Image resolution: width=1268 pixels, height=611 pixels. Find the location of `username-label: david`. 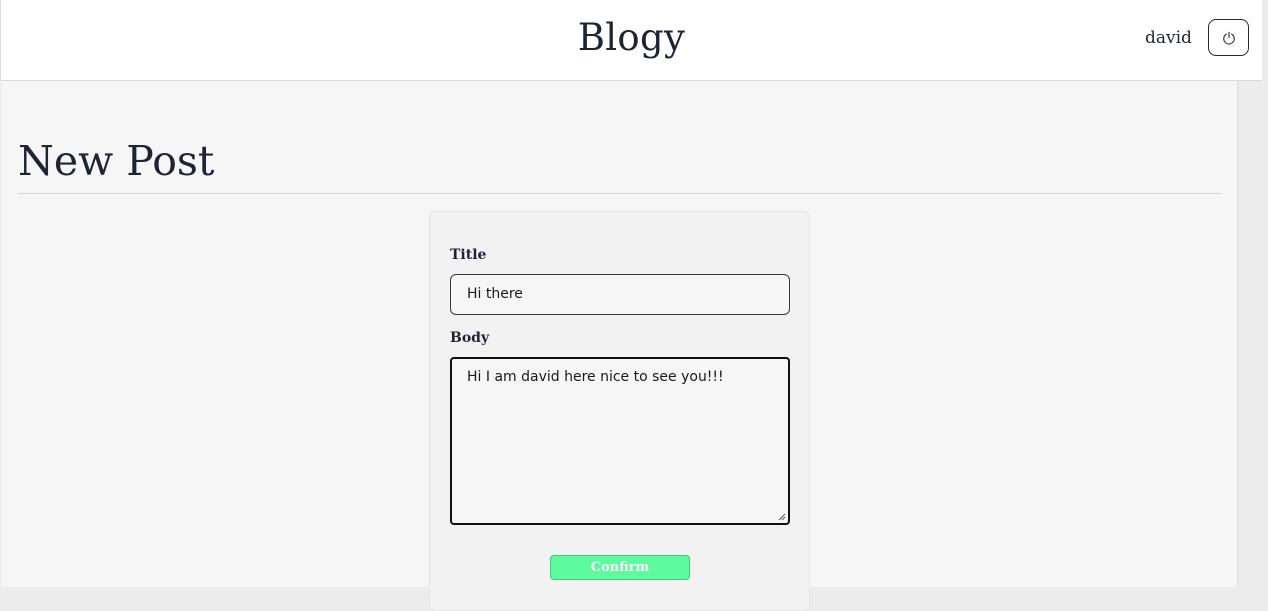

username-label: david is located at coordinates (1168, 38).